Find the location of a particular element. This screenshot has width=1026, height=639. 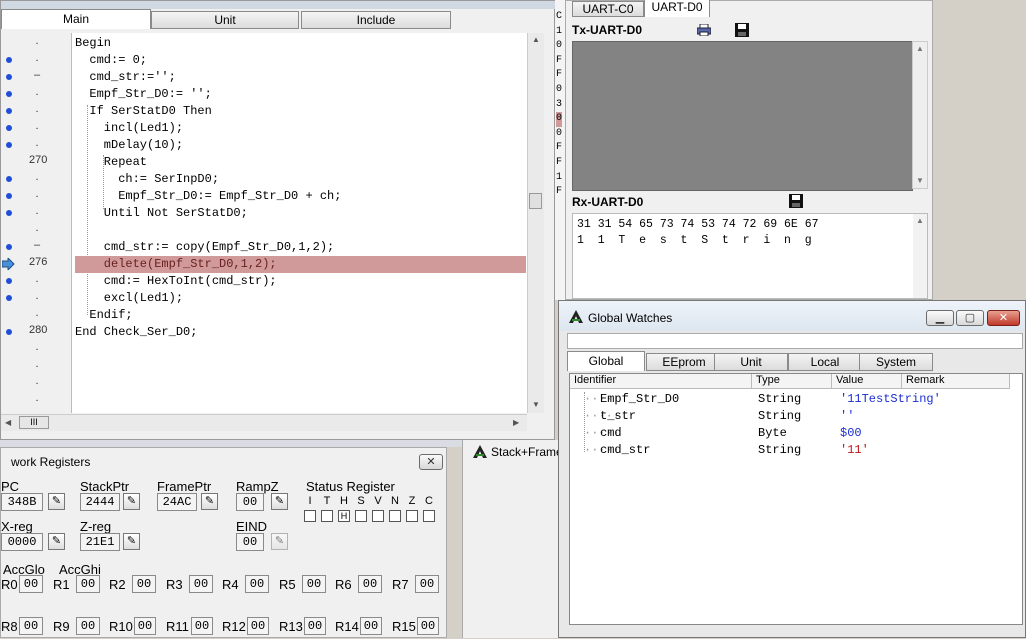

flag-checkbox: H is located at coordinates (344, 516).